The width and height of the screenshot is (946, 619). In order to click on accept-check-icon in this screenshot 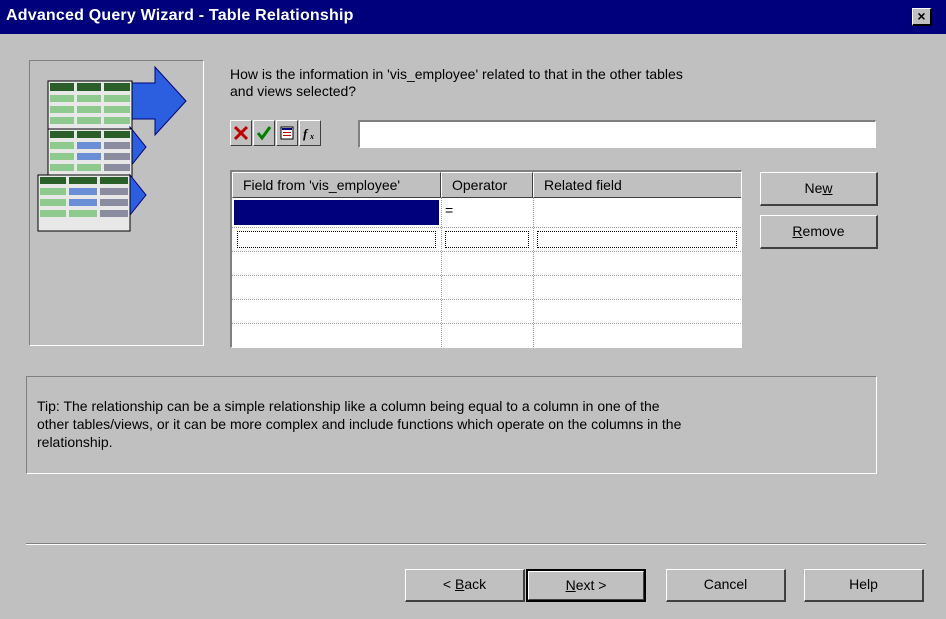, I will do `click(264, 133)`.